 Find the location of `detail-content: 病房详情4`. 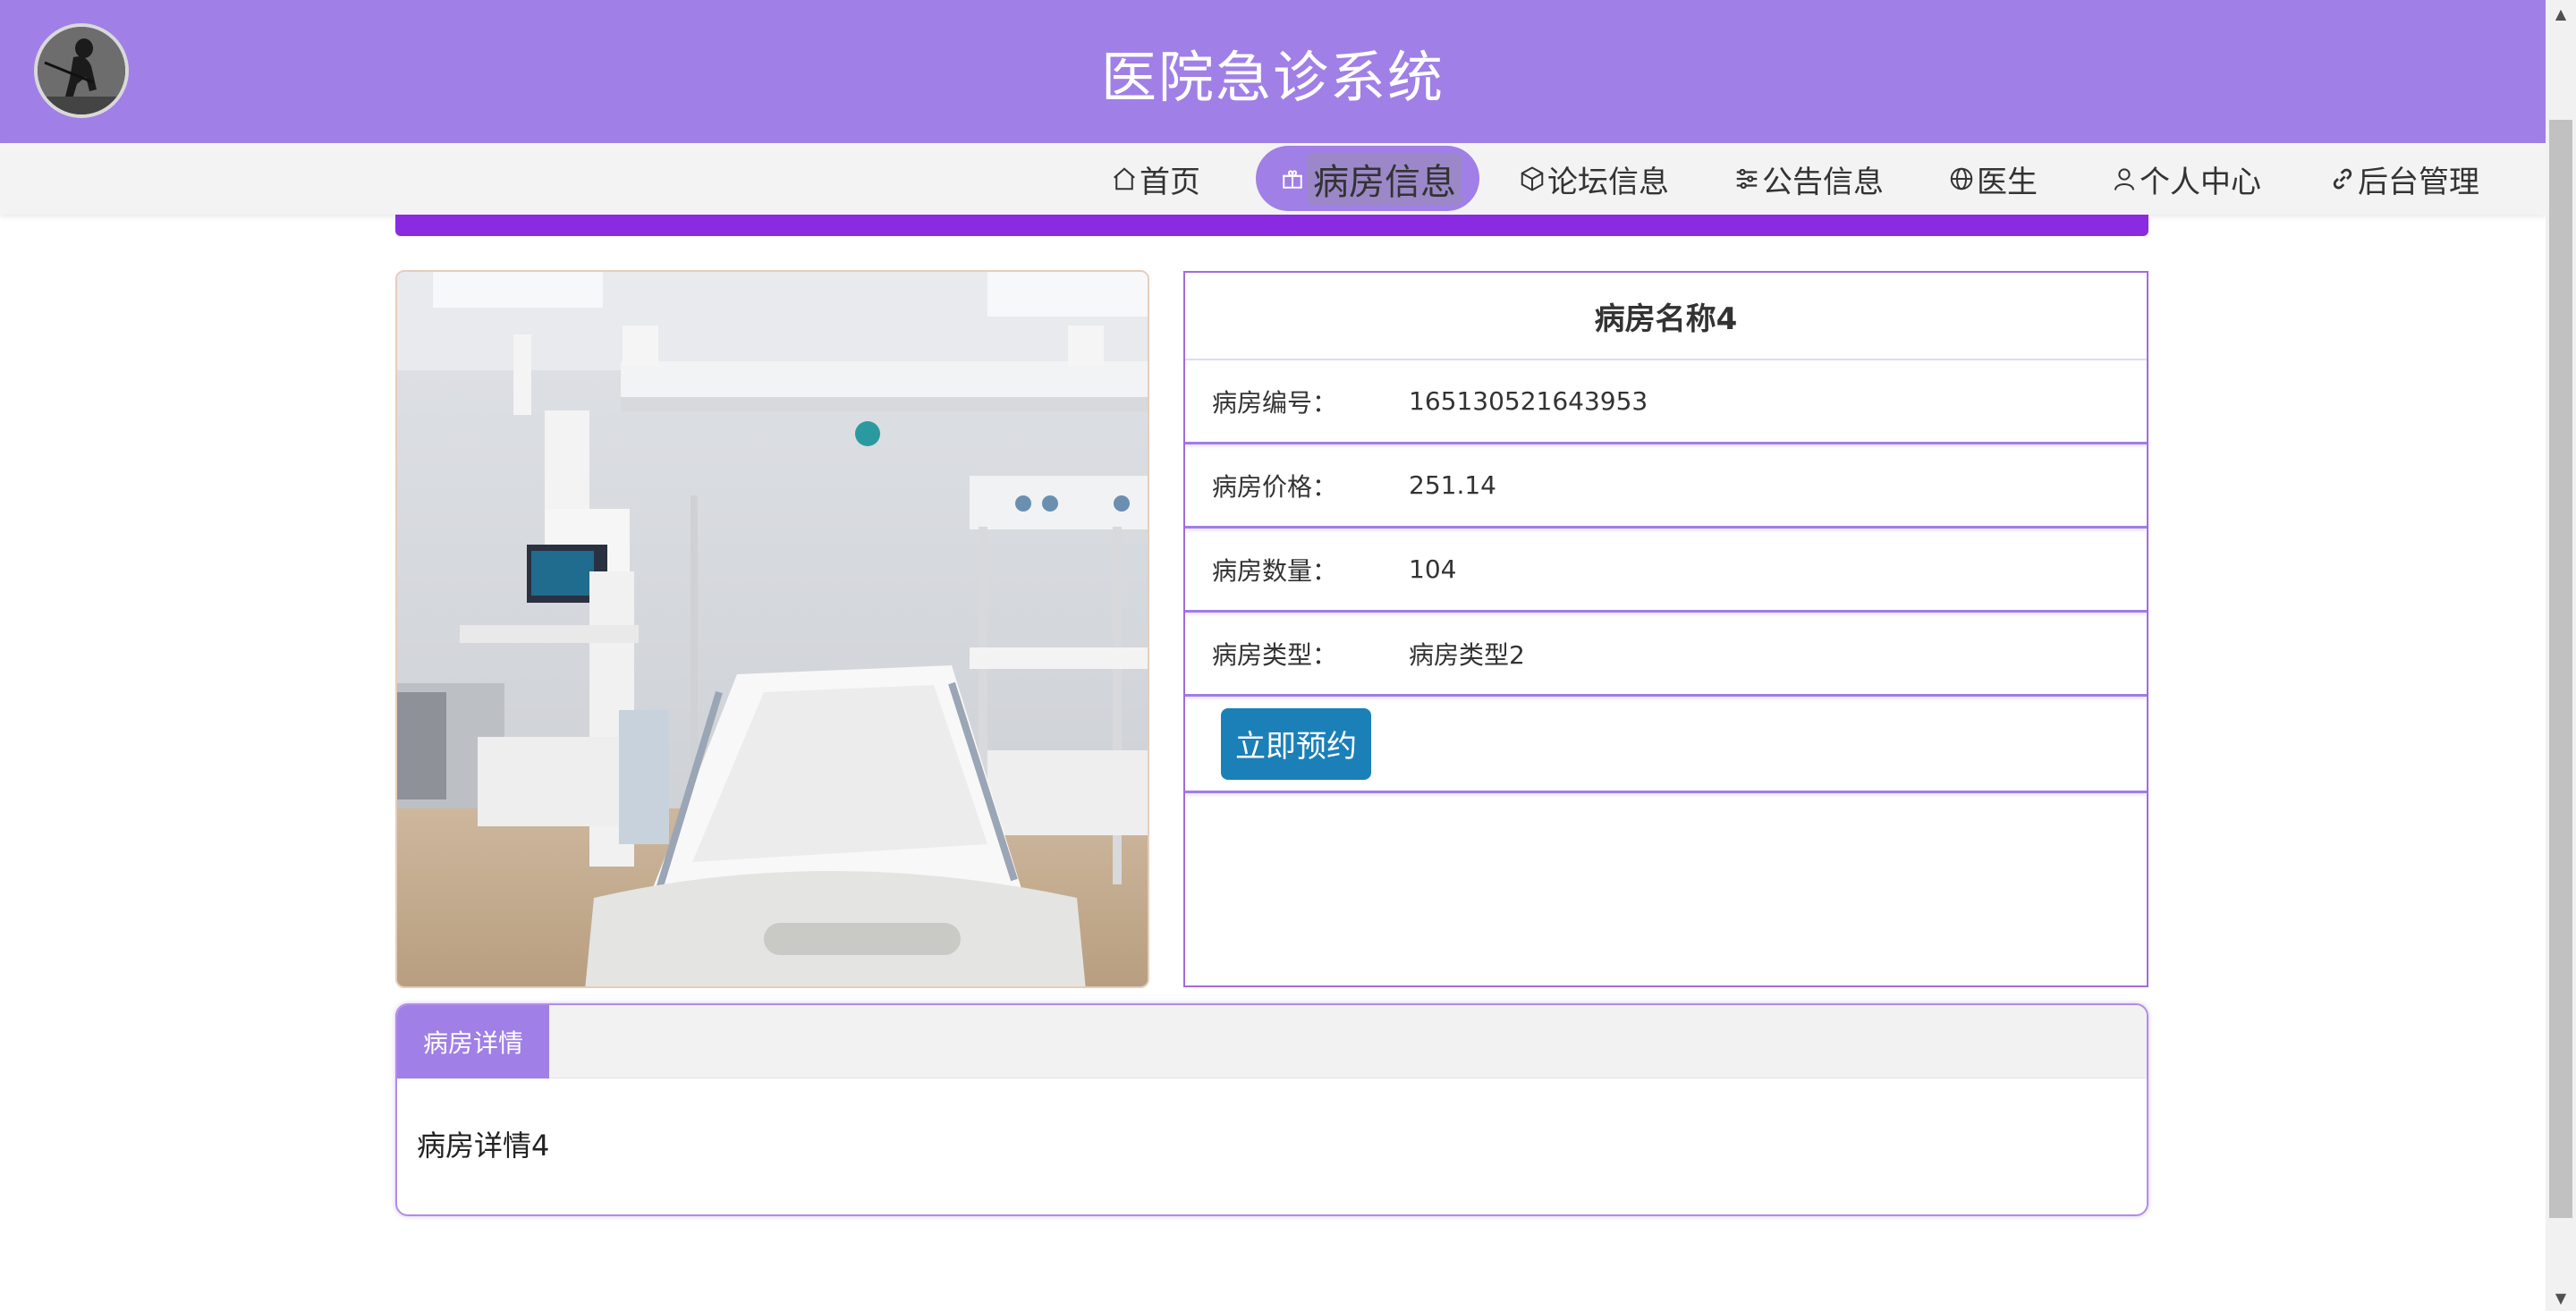

detail-content: 病房详情4 is located at coordinates (483, 1146).